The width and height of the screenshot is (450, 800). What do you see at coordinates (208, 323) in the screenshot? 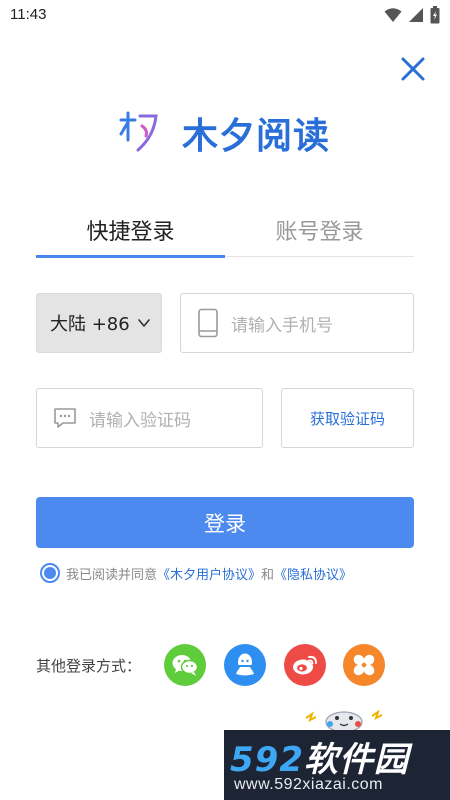
I see `phone-icon` at bounding box center [208, 323].